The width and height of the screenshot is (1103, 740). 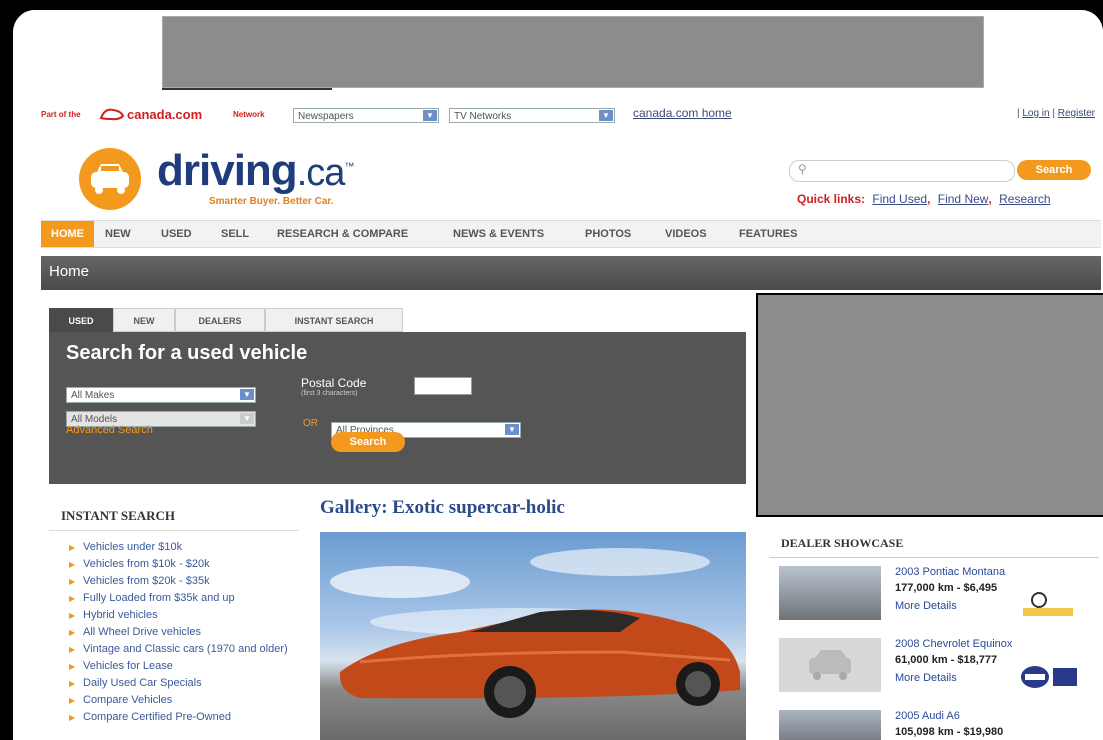 I want to click on listing-details: 105,098 km - $19,980, so click(x=949, y=732).